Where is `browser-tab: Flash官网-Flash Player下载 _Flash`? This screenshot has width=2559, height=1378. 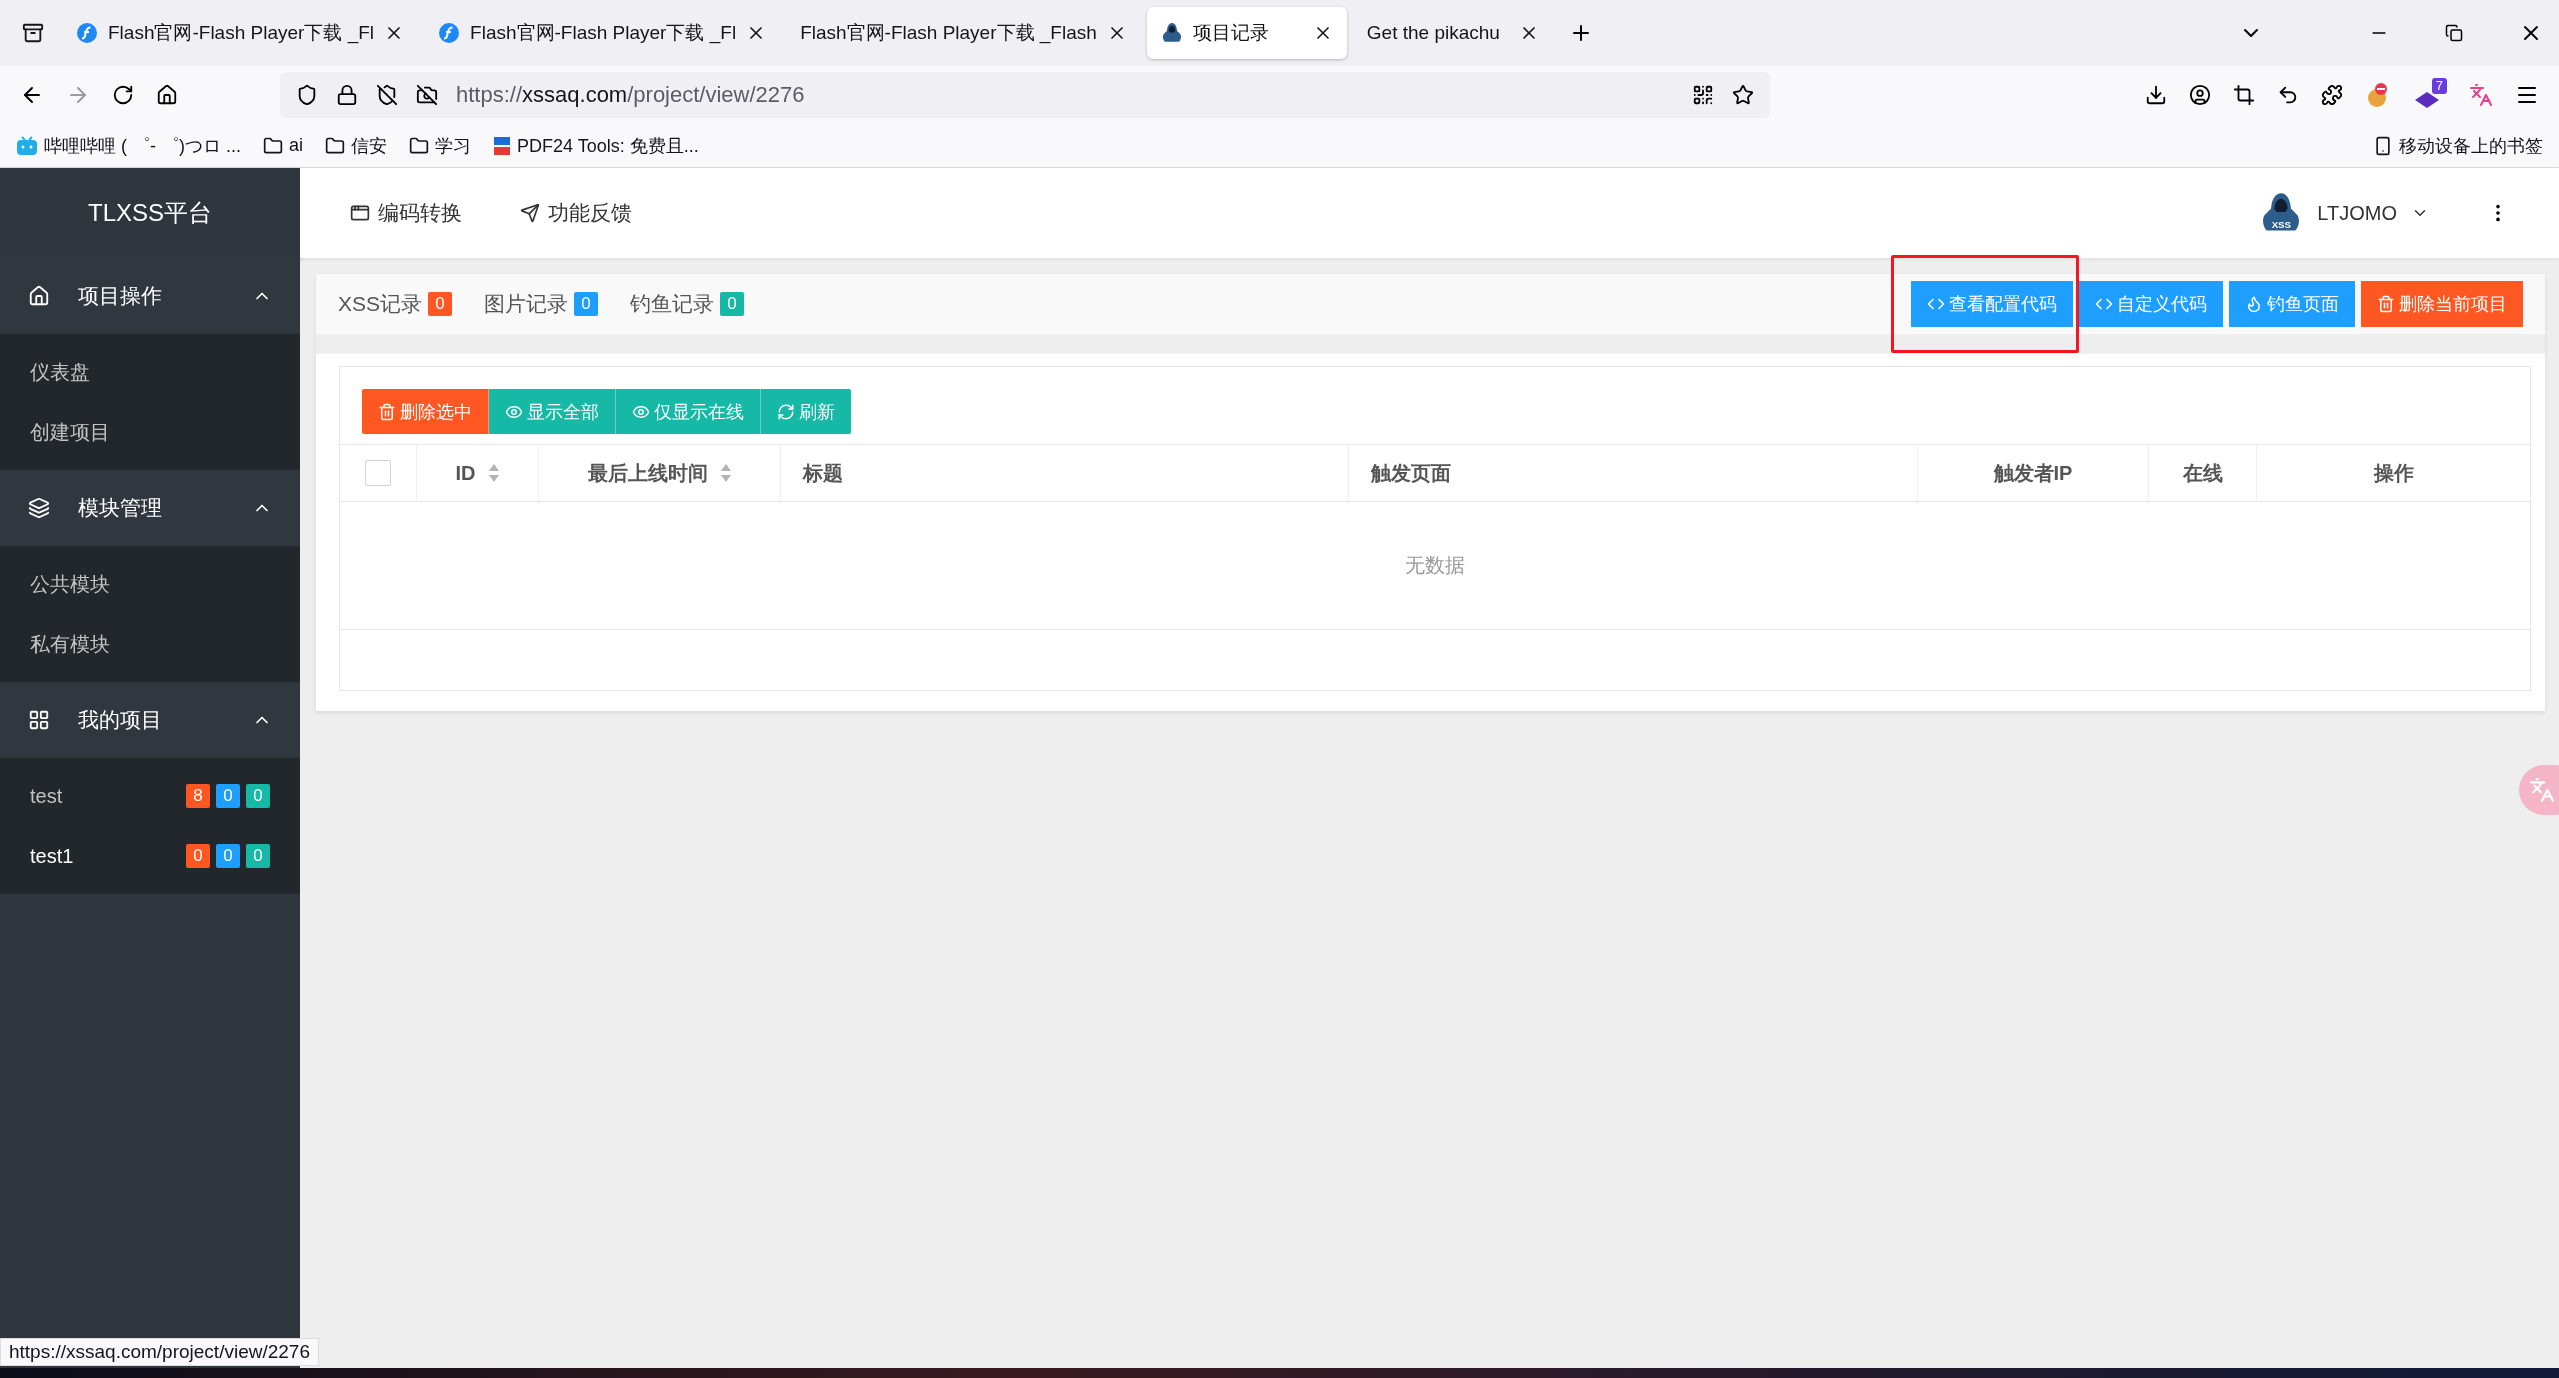 browser-tab: Flash官网-Flash Player下载 _Flash is located at coordinates (963, 33).